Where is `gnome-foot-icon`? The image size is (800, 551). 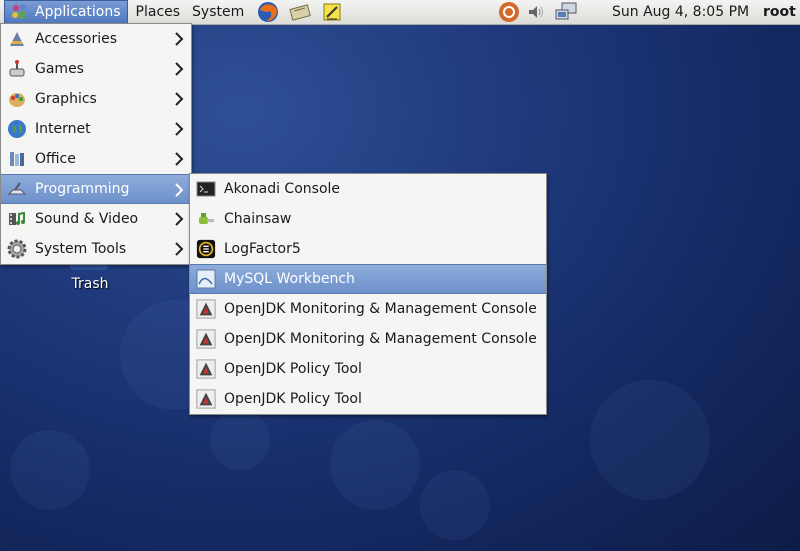
gnome-foot-icon is located at coordinates (20, 12).